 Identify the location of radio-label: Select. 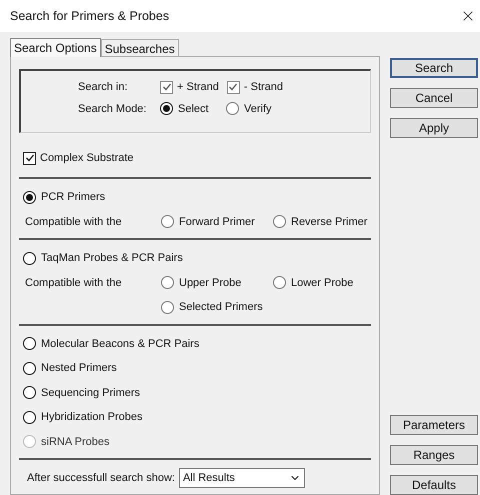
(193, 109).